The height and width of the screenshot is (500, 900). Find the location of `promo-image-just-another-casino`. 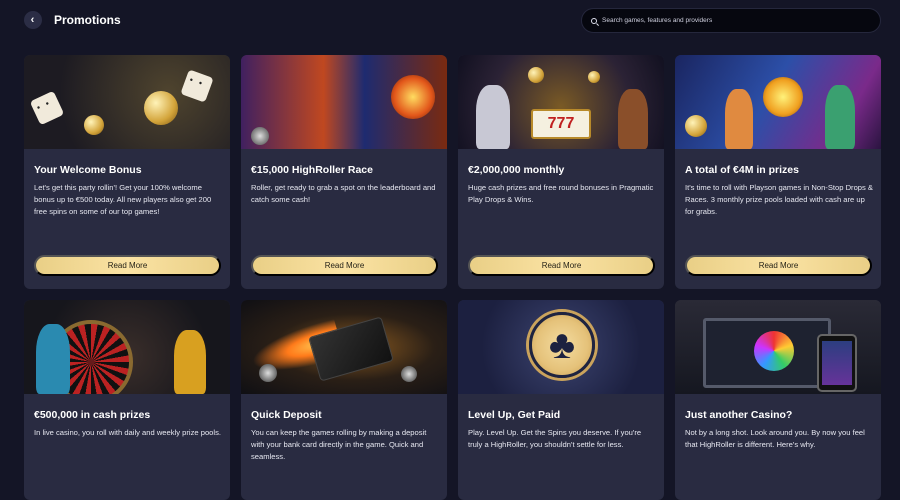

promo-image-just-another-casino is located at coordinates (778, 347).